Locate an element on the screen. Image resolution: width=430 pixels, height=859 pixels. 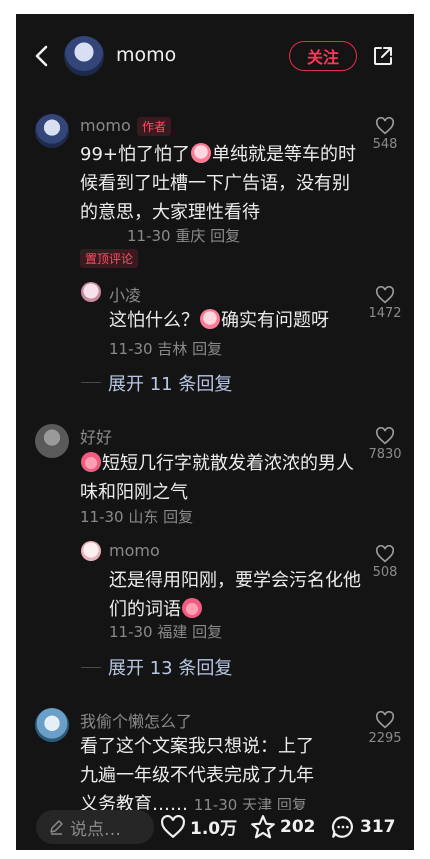
like-count: 548 is located at coordinates (385, 144).